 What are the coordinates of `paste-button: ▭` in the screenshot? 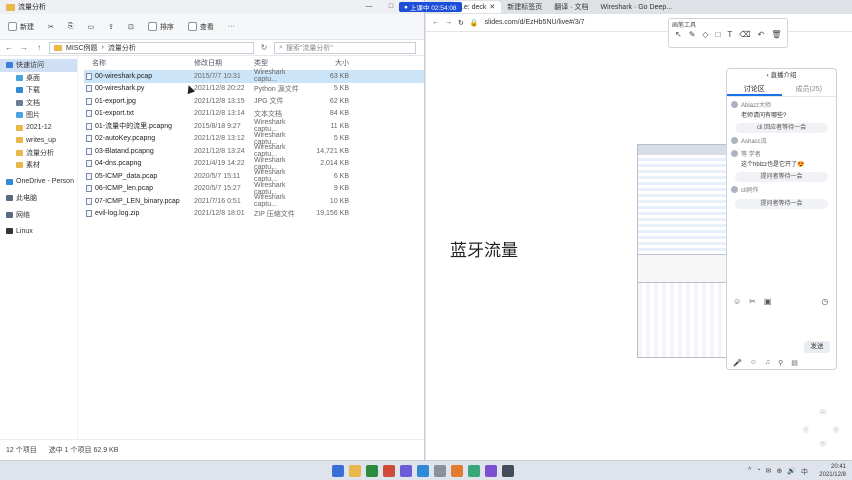 It's located at (90, 27).